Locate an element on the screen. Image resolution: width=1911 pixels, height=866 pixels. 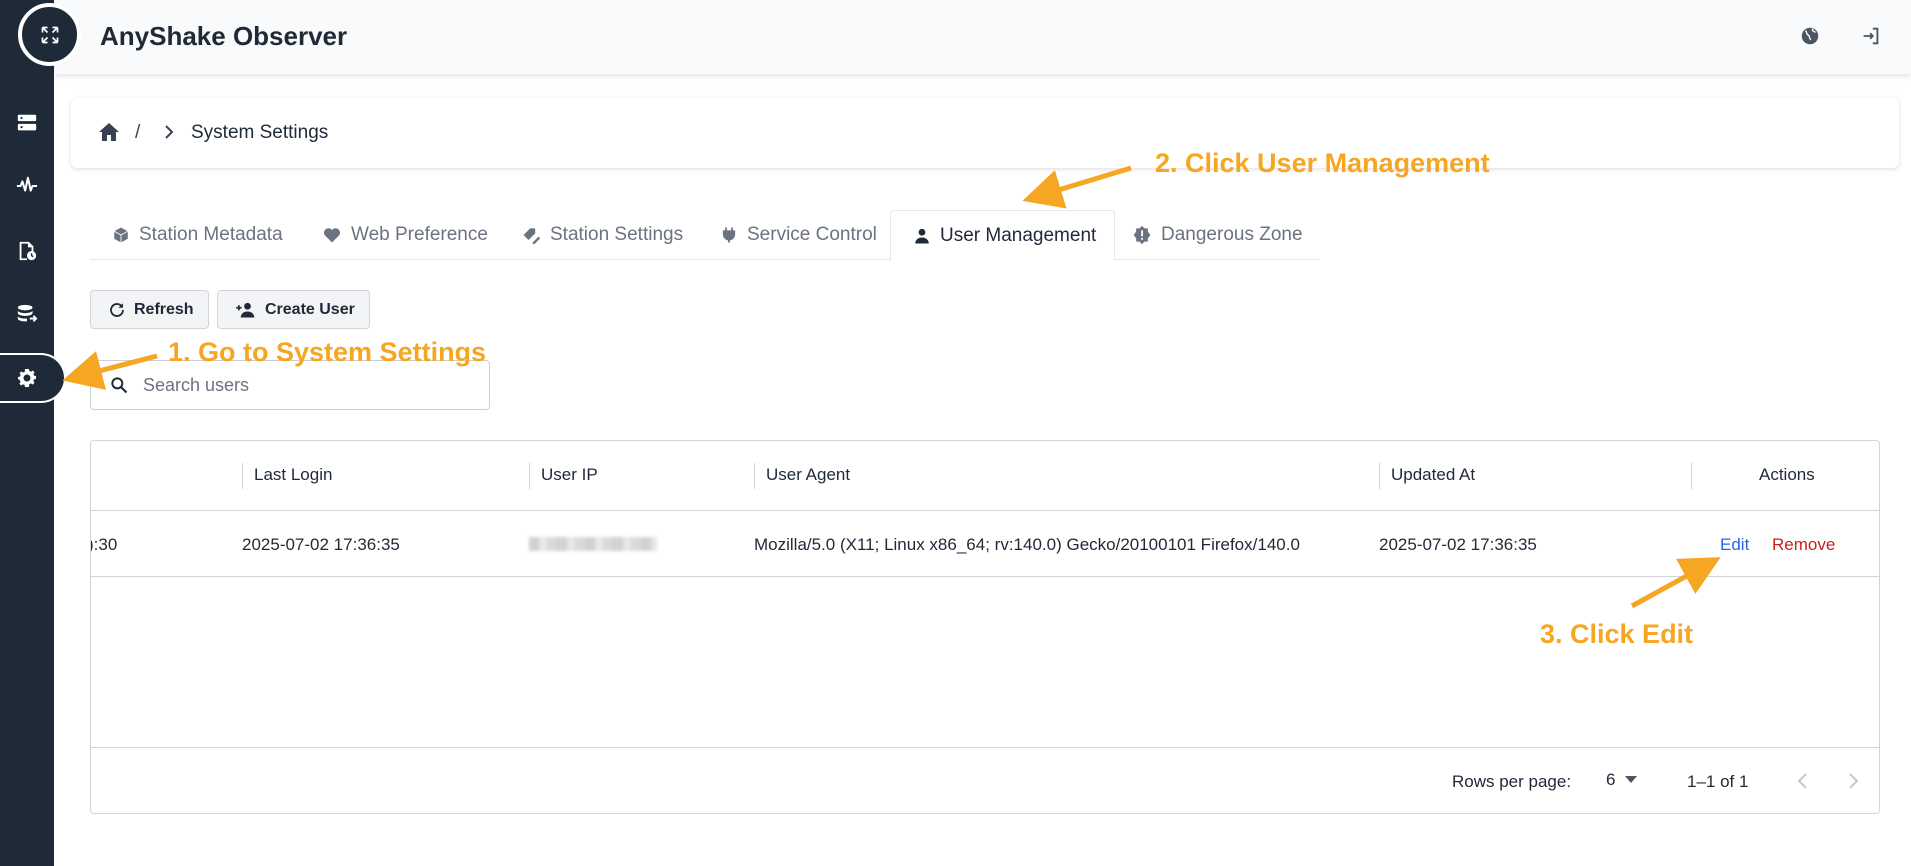
tab-label: Station Metadata is located at coordinates (211, 234).